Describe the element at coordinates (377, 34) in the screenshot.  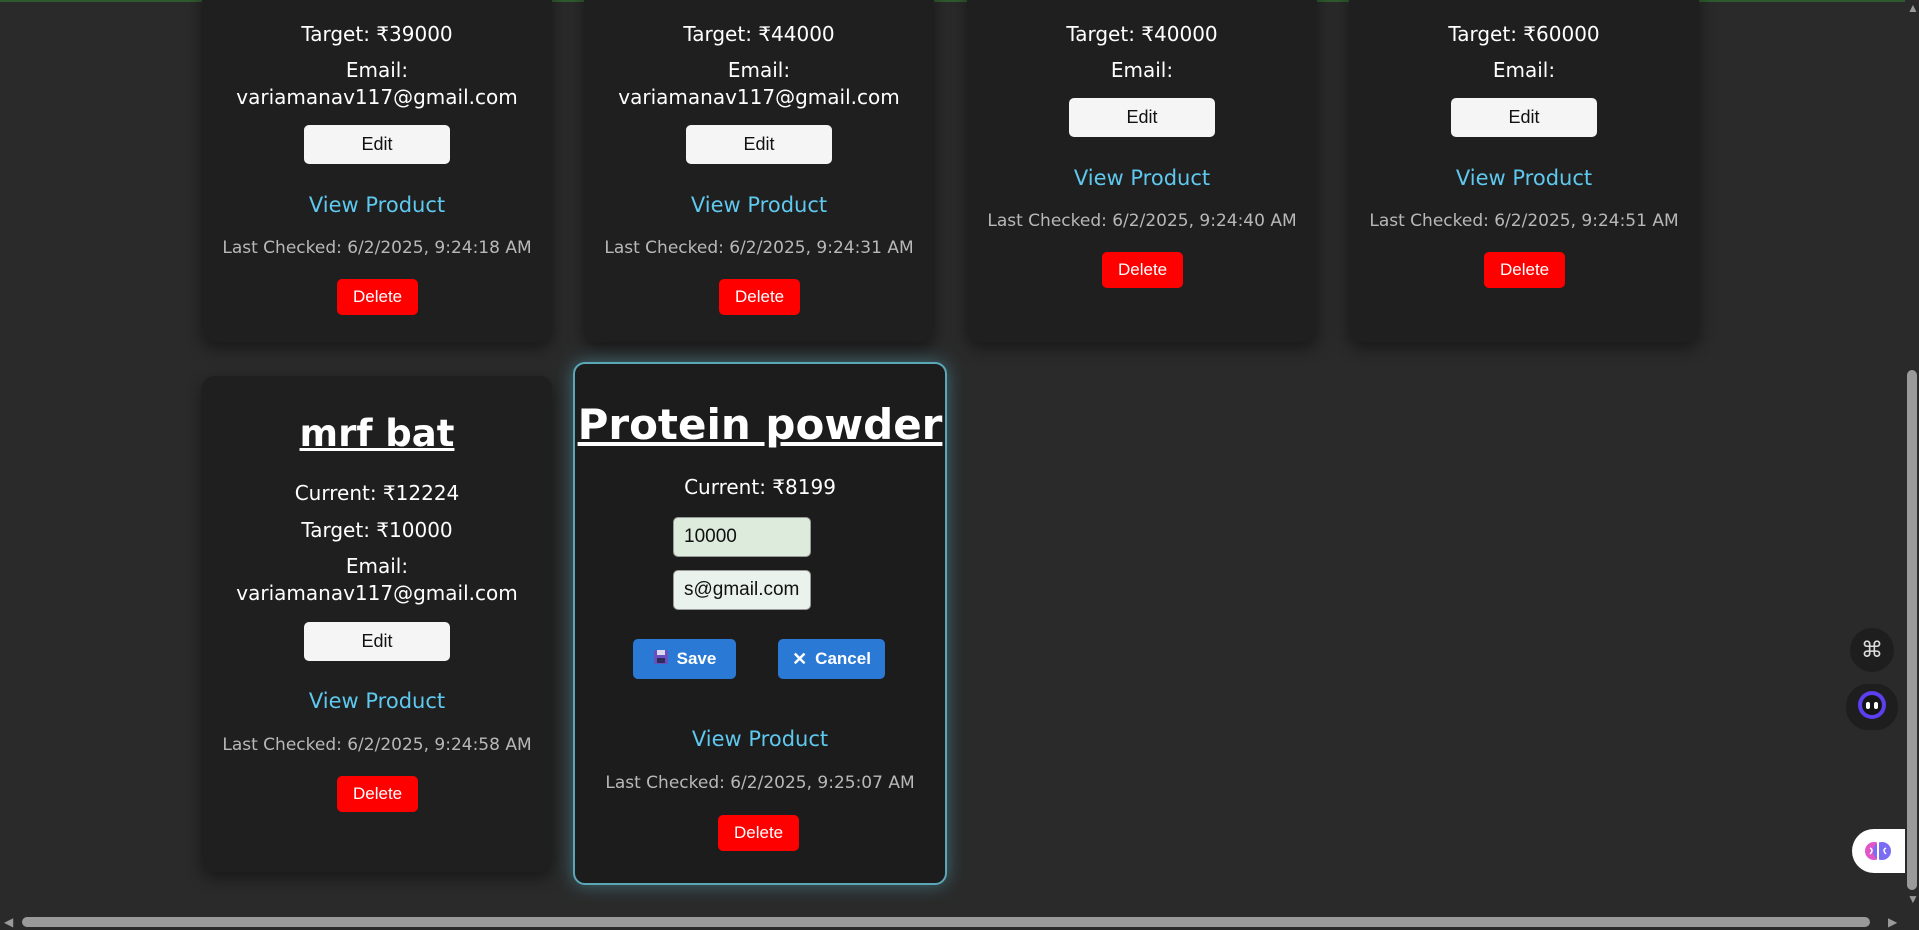
I see `card-target: Target: ₹39000` at that location.